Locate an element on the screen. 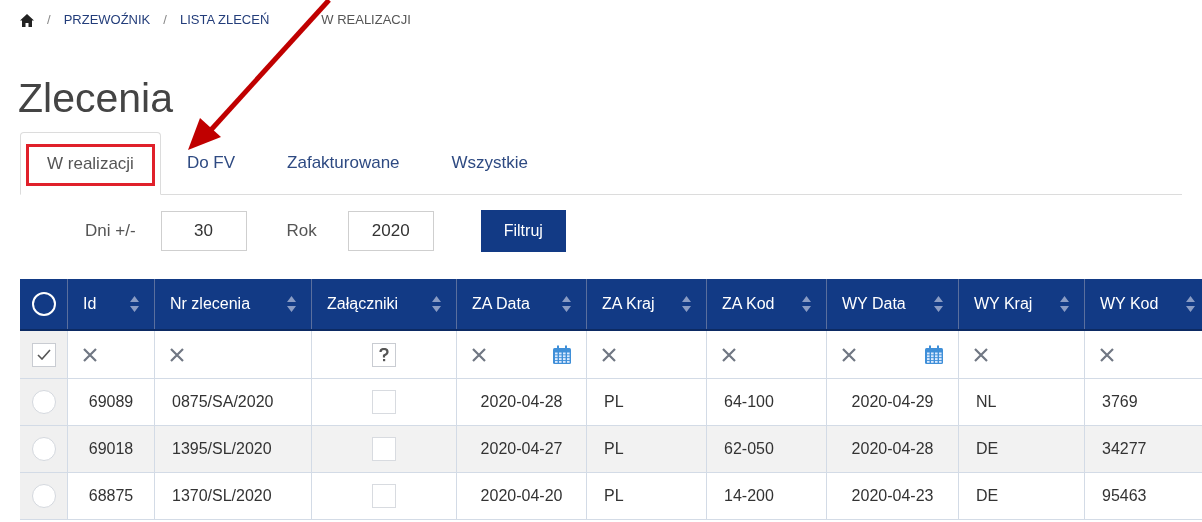 The image size is (1202, 522). year-field: 2020 is located at coordinates (390, 230).